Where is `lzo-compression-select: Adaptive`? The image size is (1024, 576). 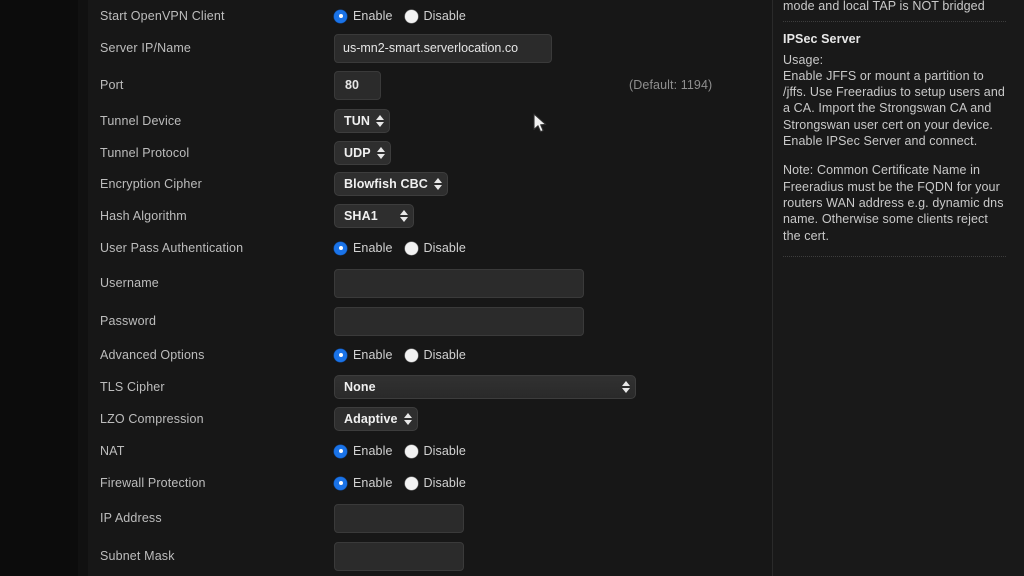
lzo-compression-select: Adaptive is located at coordinates (376, 419).